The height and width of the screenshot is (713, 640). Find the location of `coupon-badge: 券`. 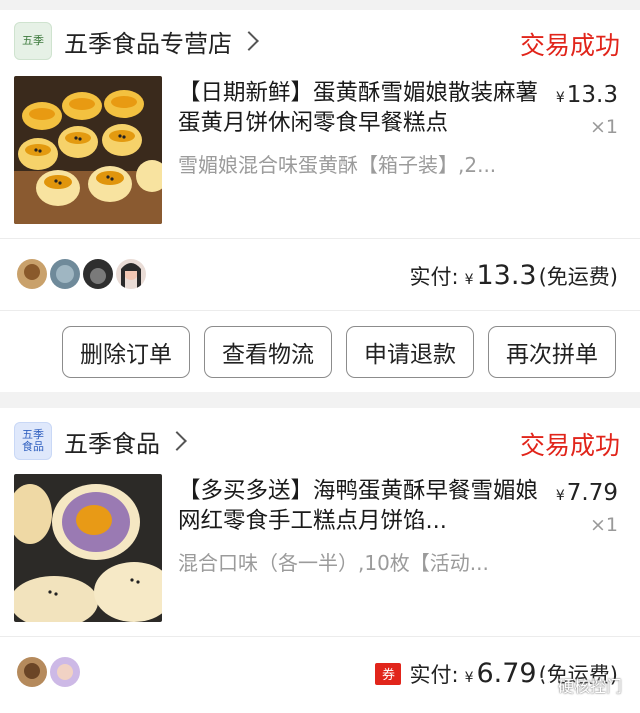

coupon-badge: 券 is located at coordinates (388, 673).